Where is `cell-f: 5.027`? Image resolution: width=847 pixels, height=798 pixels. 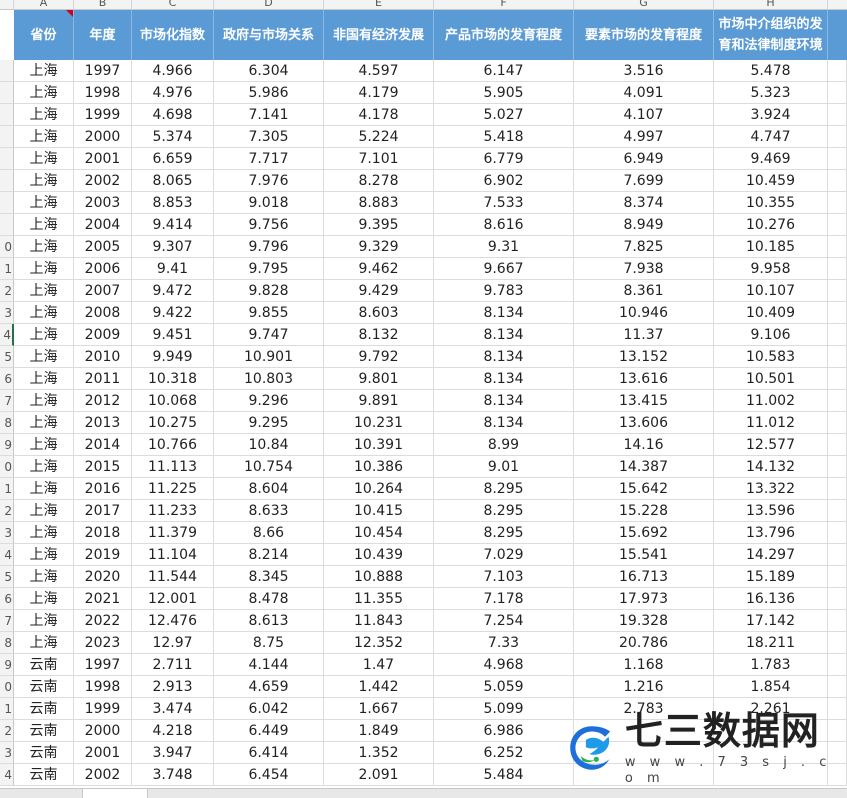 cell-f: 5.027 is located at coordinates (504, 115).